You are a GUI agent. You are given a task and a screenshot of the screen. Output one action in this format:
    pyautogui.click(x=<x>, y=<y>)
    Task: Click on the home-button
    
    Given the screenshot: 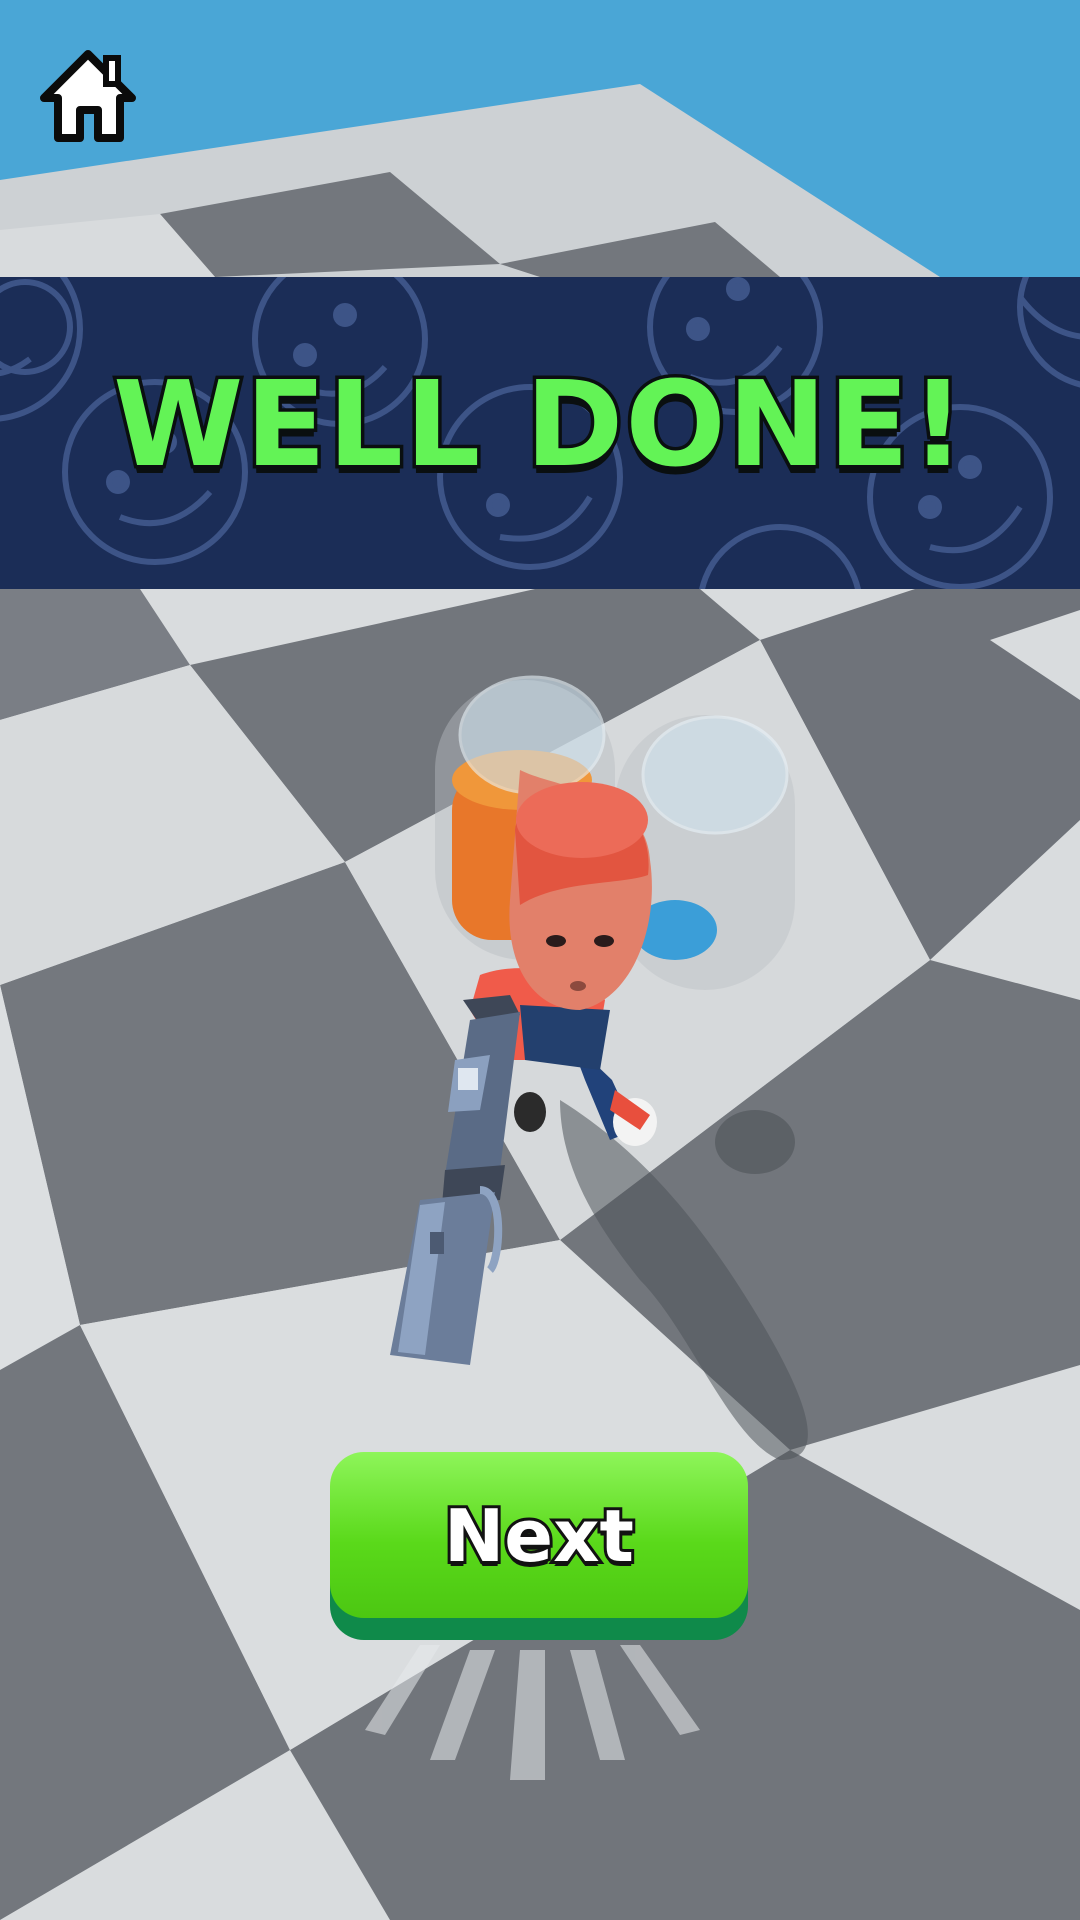 What is the action you would take?
    pyautogui.click(x=89, y=95)
    